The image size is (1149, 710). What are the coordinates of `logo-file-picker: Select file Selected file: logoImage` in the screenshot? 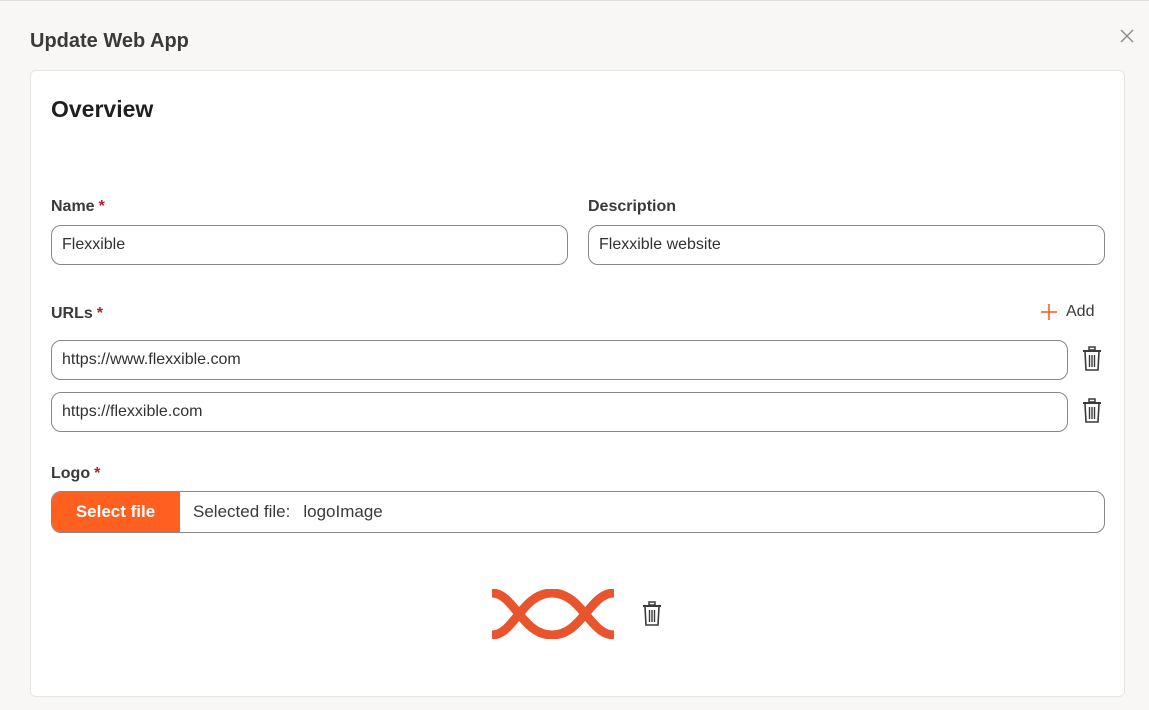 It's located at (578, 512).